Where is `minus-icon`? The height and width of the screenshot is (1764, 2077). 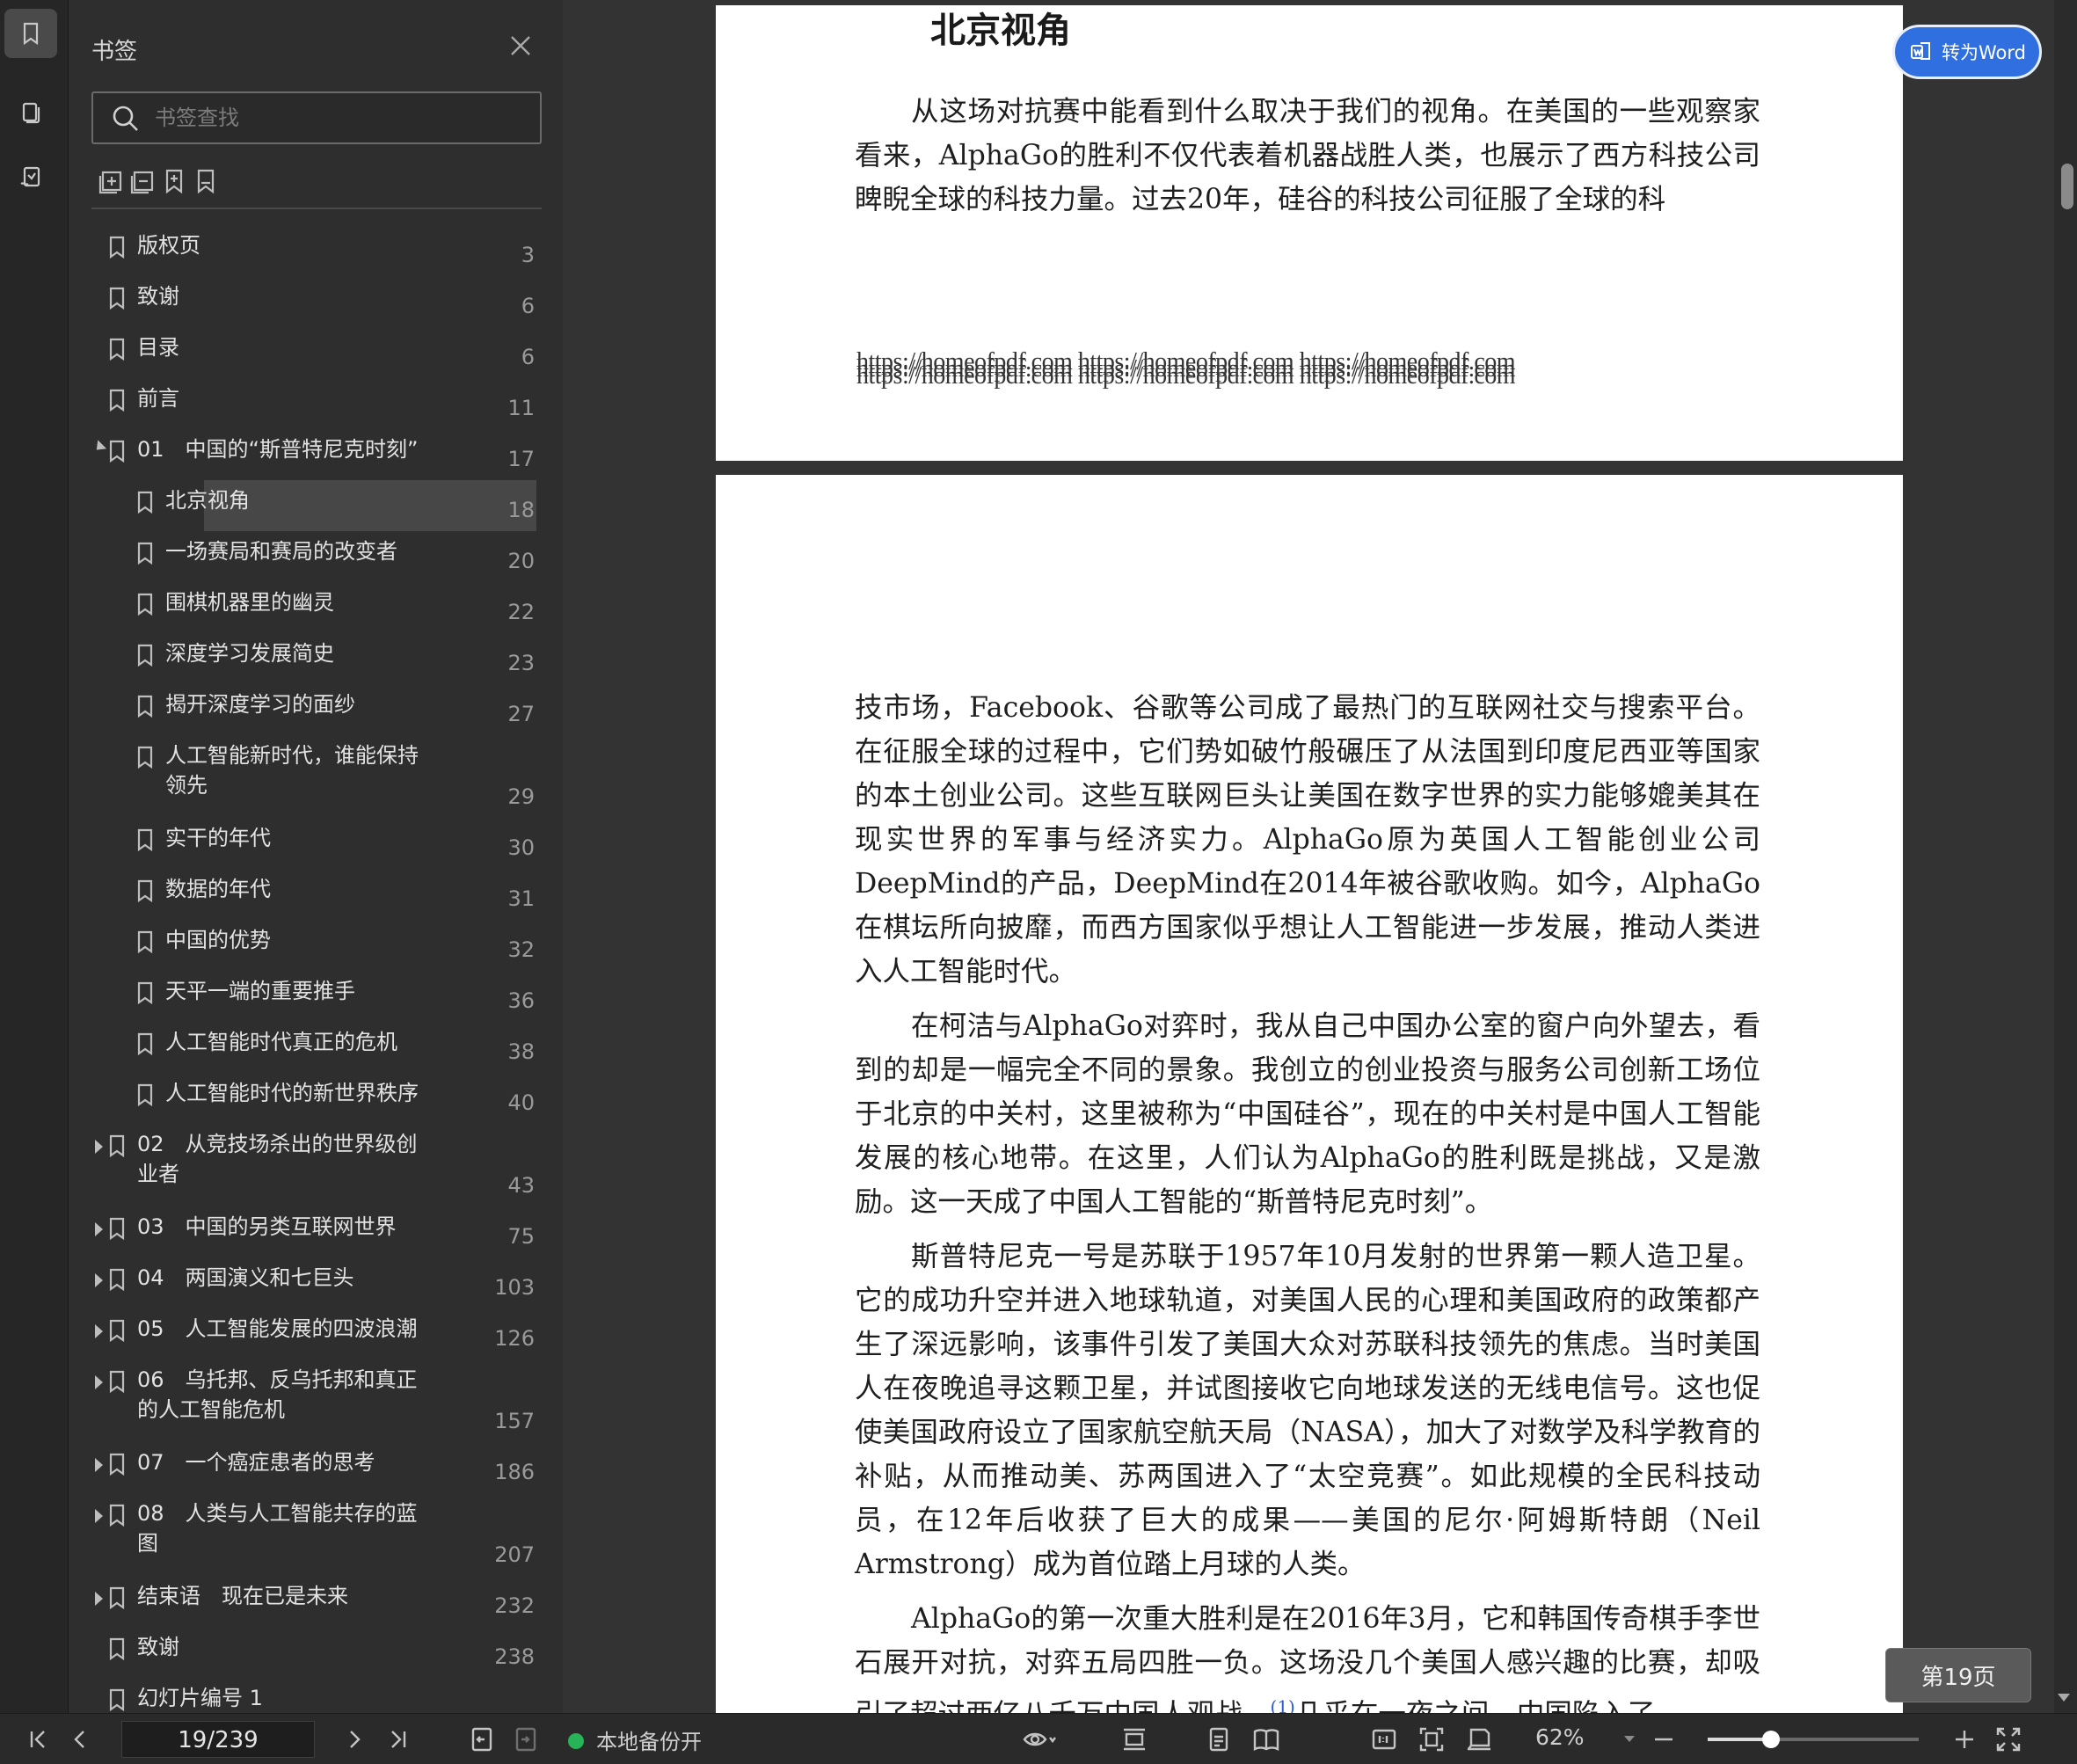
minus-icon is located at coordinates (1664, 1739).